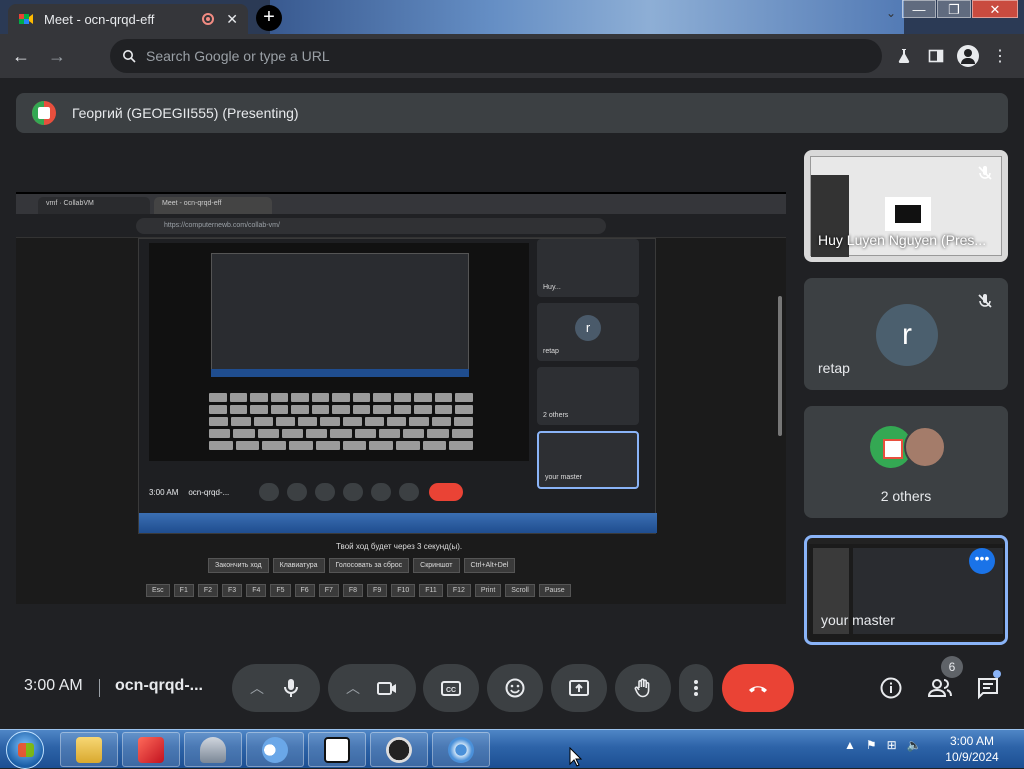  Describe the element at coordinates (232, 19) in the screenshot. I see `tab-close-icon: ✕` at that location.